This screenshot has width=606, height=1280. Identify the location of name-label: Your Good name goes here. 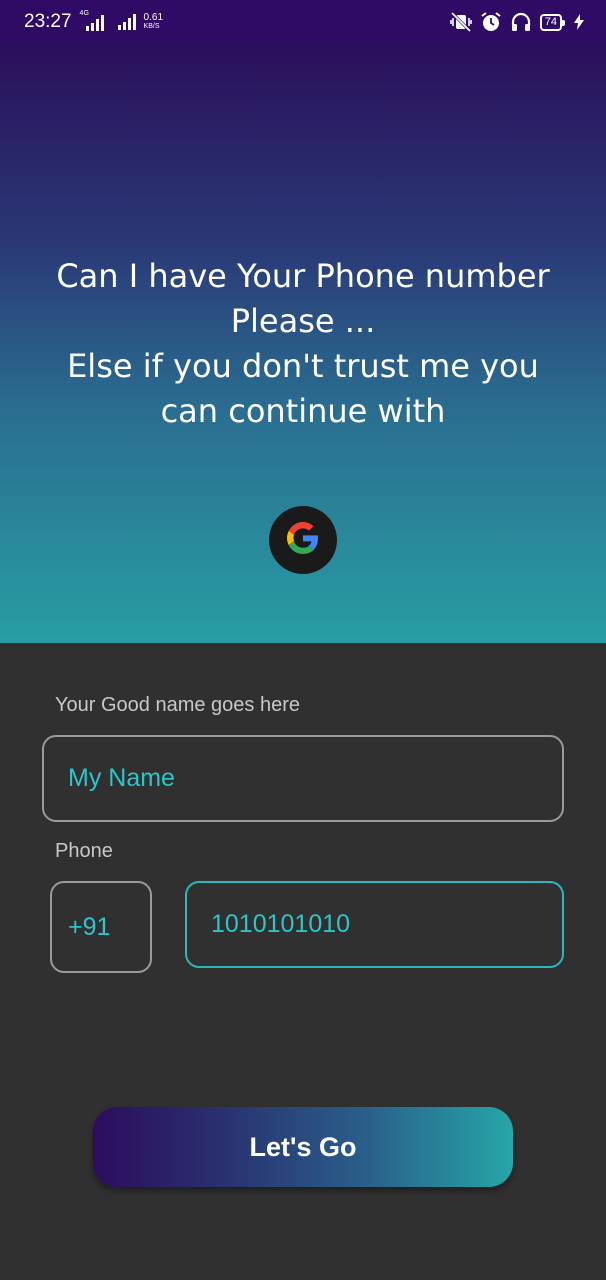
(177, 705).